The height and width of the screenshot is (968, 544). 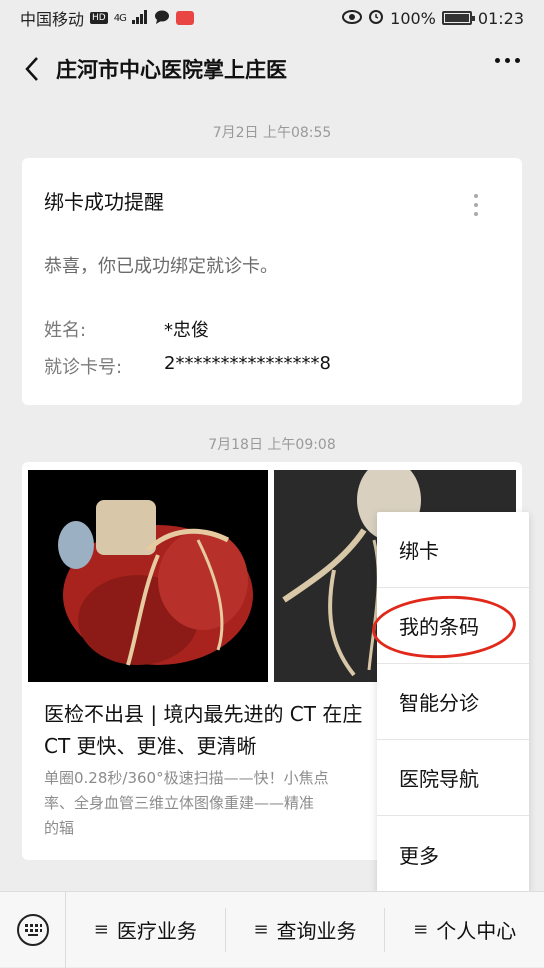 I want to click on message-body: 恭喜，你已成功绑定就诊卡。, so click(x=161, y=266).